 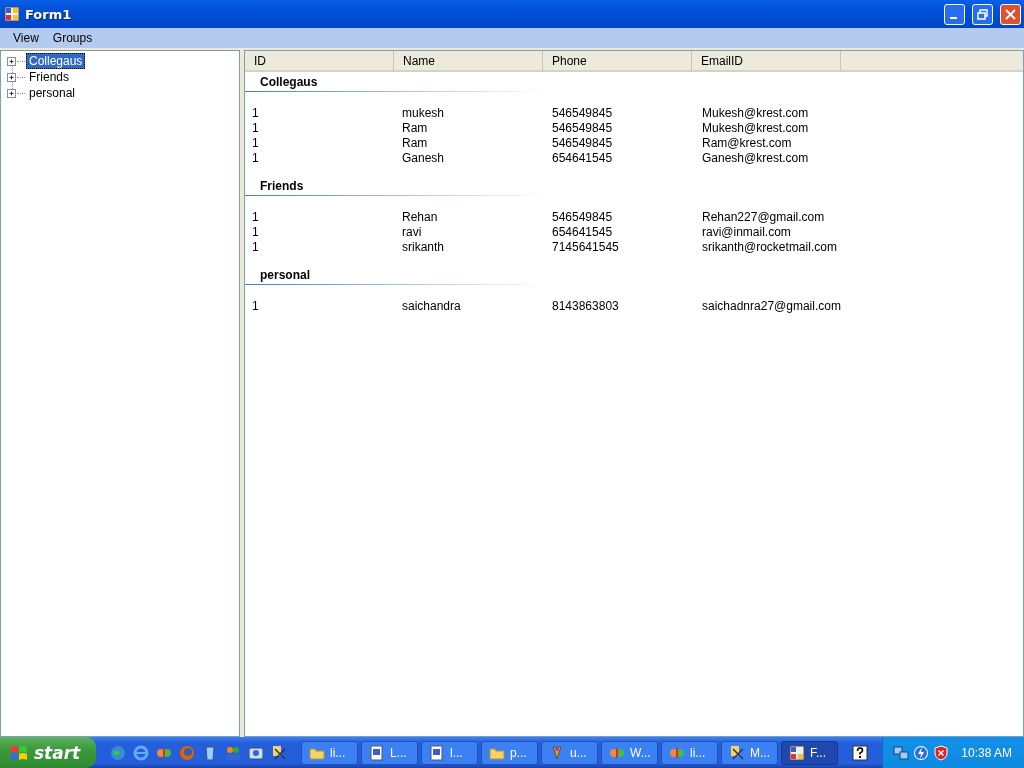 I want to click on list-cell: Ganesh@krest.com, so click(x=755, y=158).